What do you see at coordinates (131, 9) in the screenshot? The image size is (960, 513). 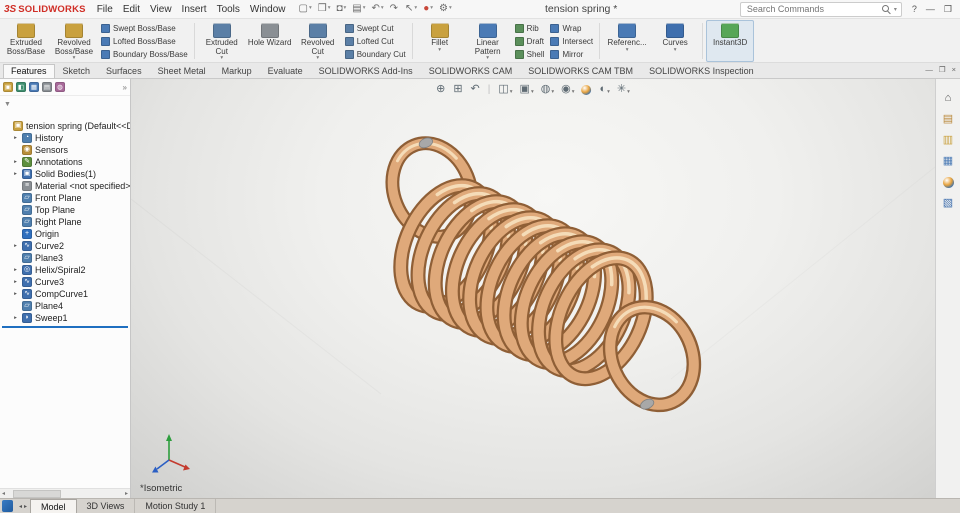 I see `menu-item: Edit` at bounding box center [131, 9].